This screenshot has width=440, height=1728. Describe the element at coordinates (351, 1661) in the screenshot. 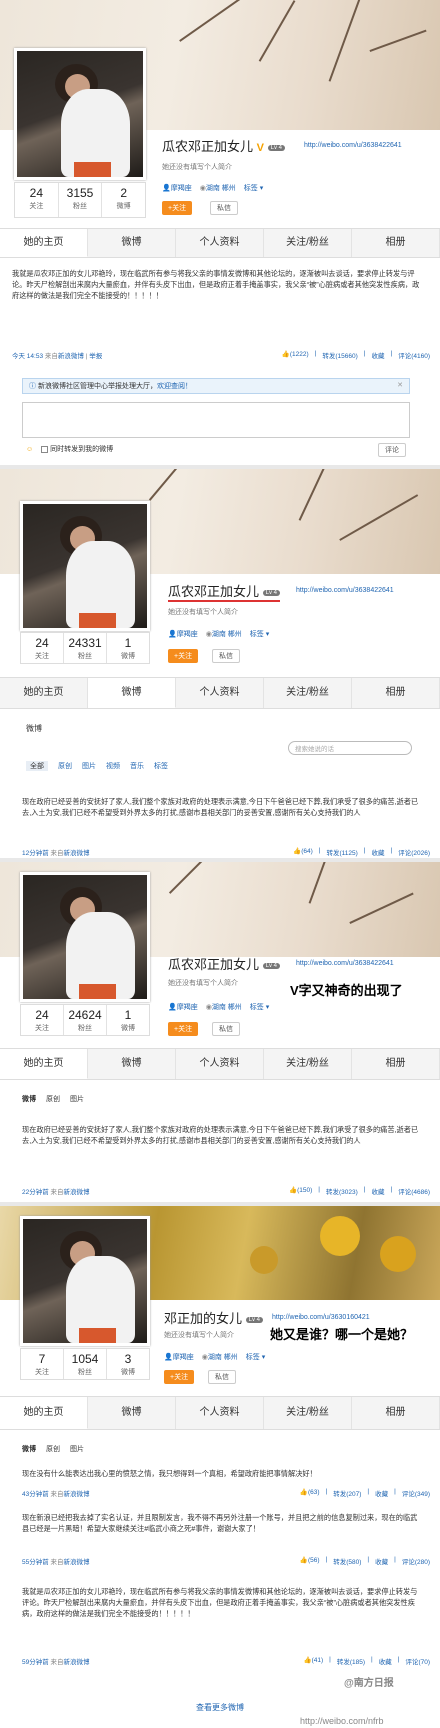

I see `repost-button: 转发(185)` at that location.